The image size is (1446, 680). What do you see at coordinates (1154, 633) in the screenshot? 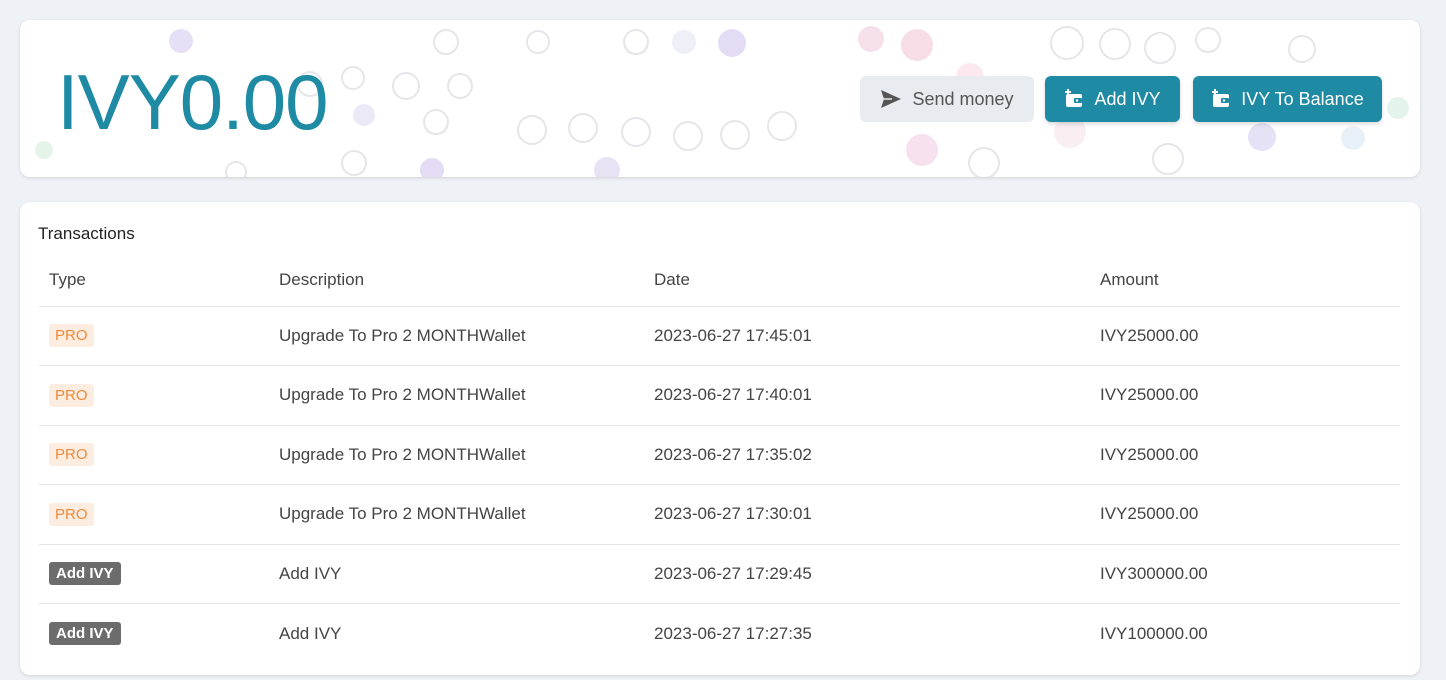
I see `amount-cell: IVY100000.00` at bounding box center [1154, 633].